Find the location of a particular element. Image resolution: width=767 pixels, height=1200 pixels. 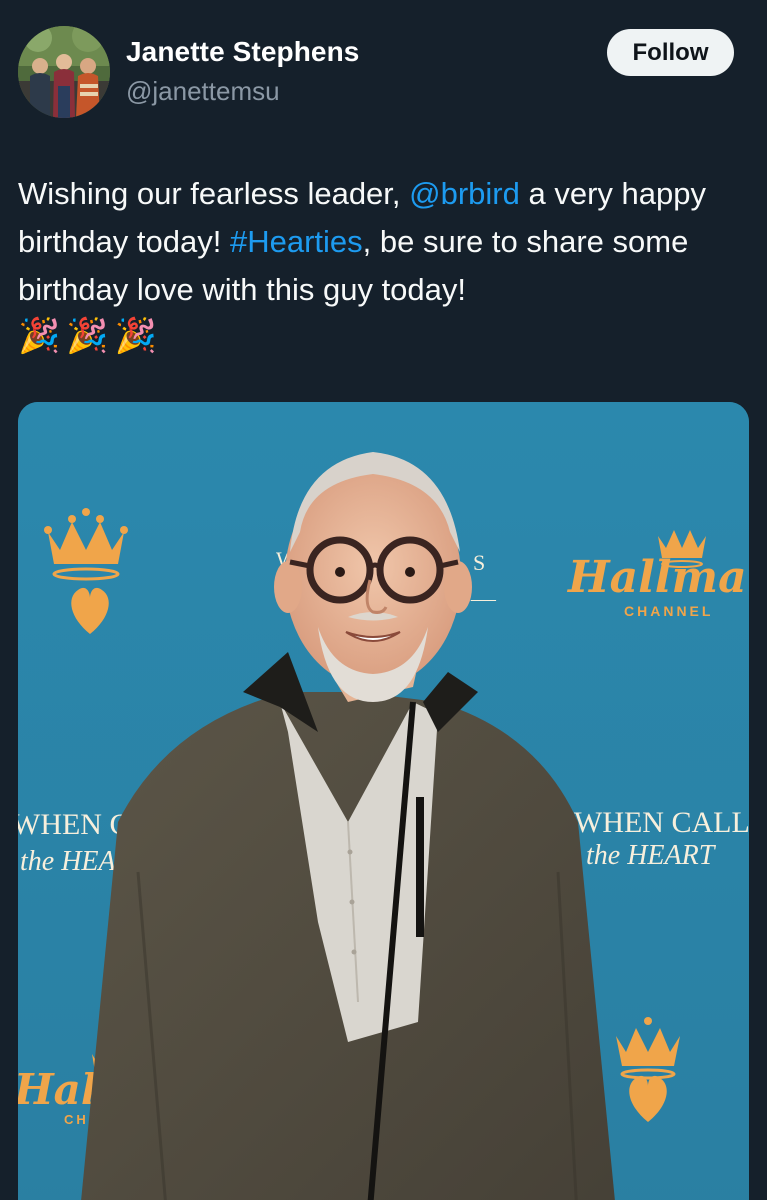

backdrop-flourish: ⸺ is located at coordinates (483, 600).